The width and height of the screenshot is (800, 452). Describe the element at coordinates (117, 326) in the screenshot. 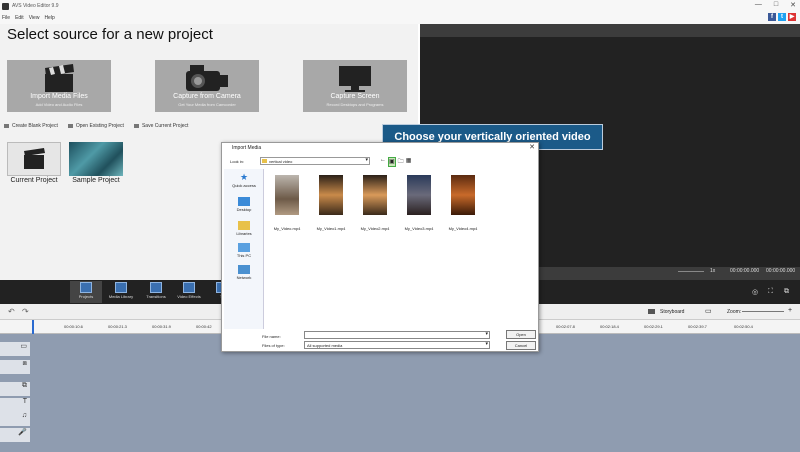

I see `ruler-tick: 00:00:21.3` at that location.